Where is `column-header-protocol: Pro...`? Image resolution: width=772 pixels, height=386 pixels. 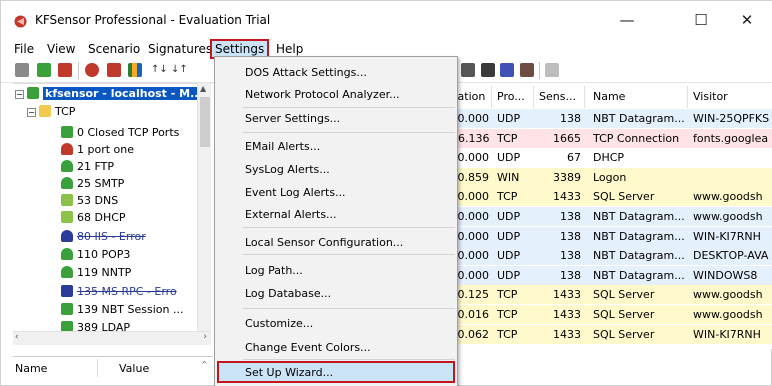
column-header-protocol: Pro... is located at coordinates (511, 97).